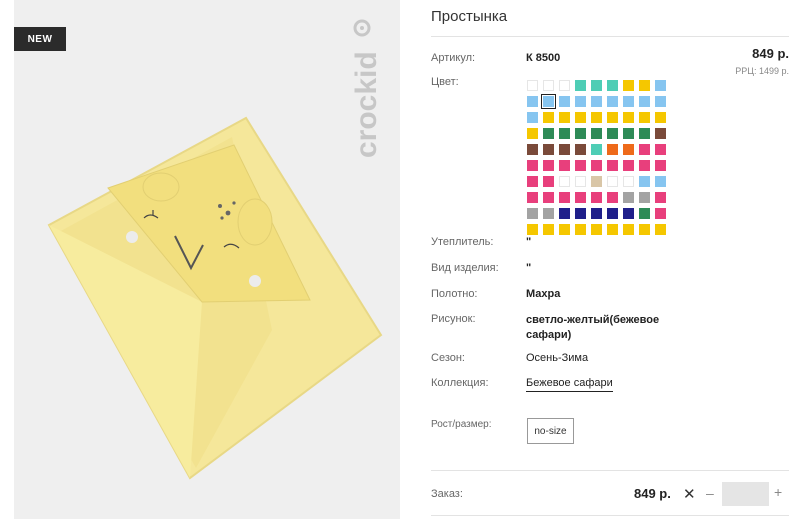 The width and height of the screenshot is (800, 519). What do you see at coordinates (689, 494) in the screenshot?
I see `remove-icon: ✕` at bounding box center [689, 494].